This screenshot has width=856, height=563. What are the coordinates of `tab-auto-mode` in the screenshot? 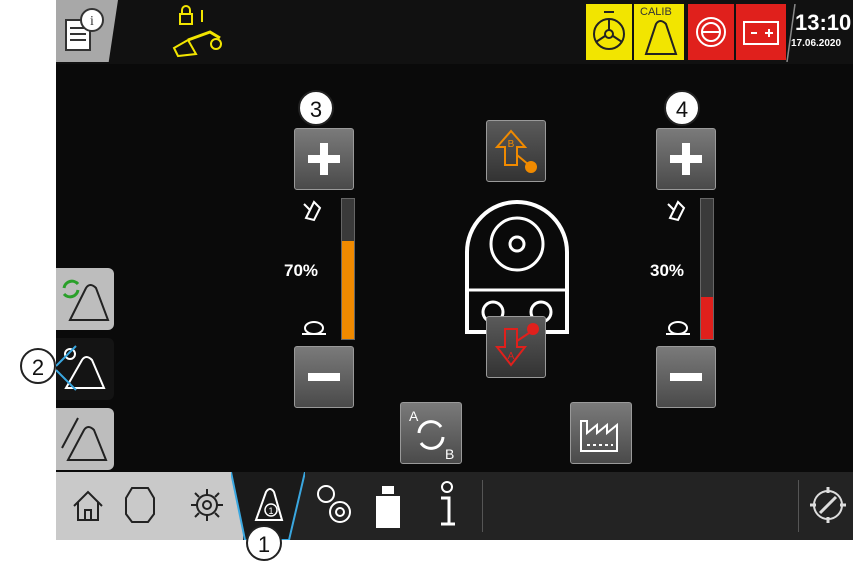 It's located at (85, 299).